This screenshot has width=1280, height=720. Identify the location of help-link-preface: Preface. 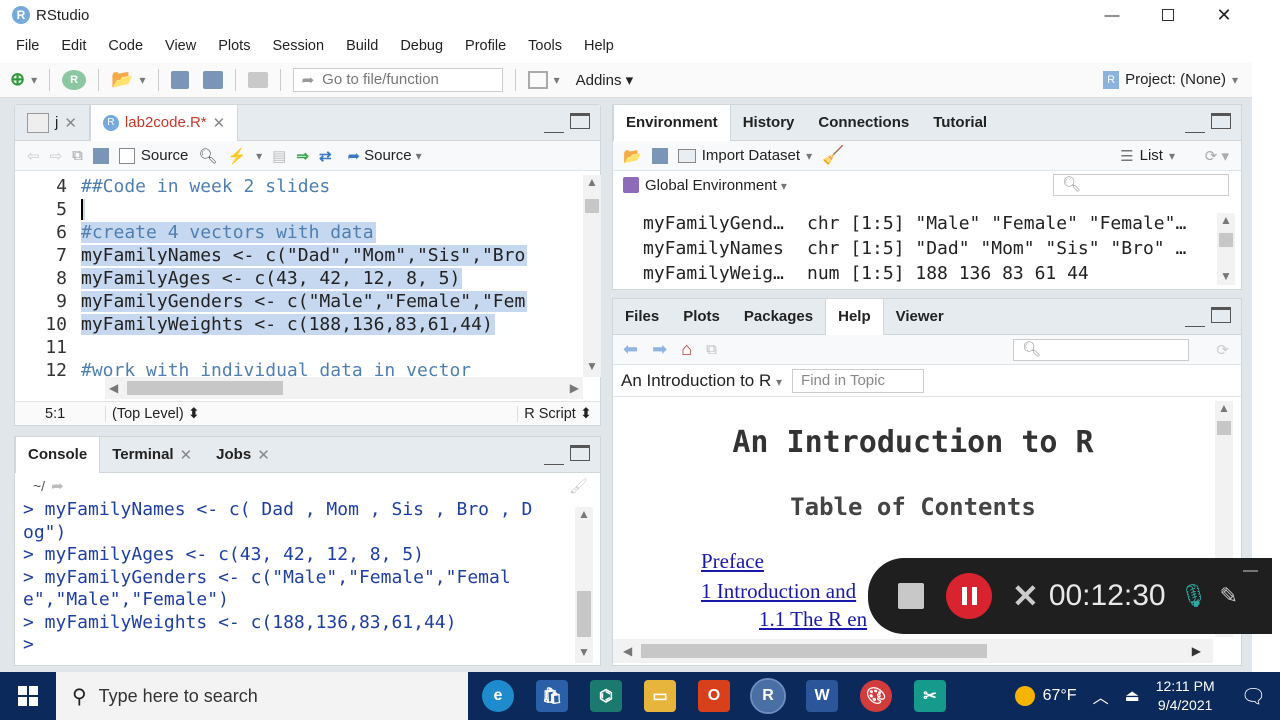
(732, 561).